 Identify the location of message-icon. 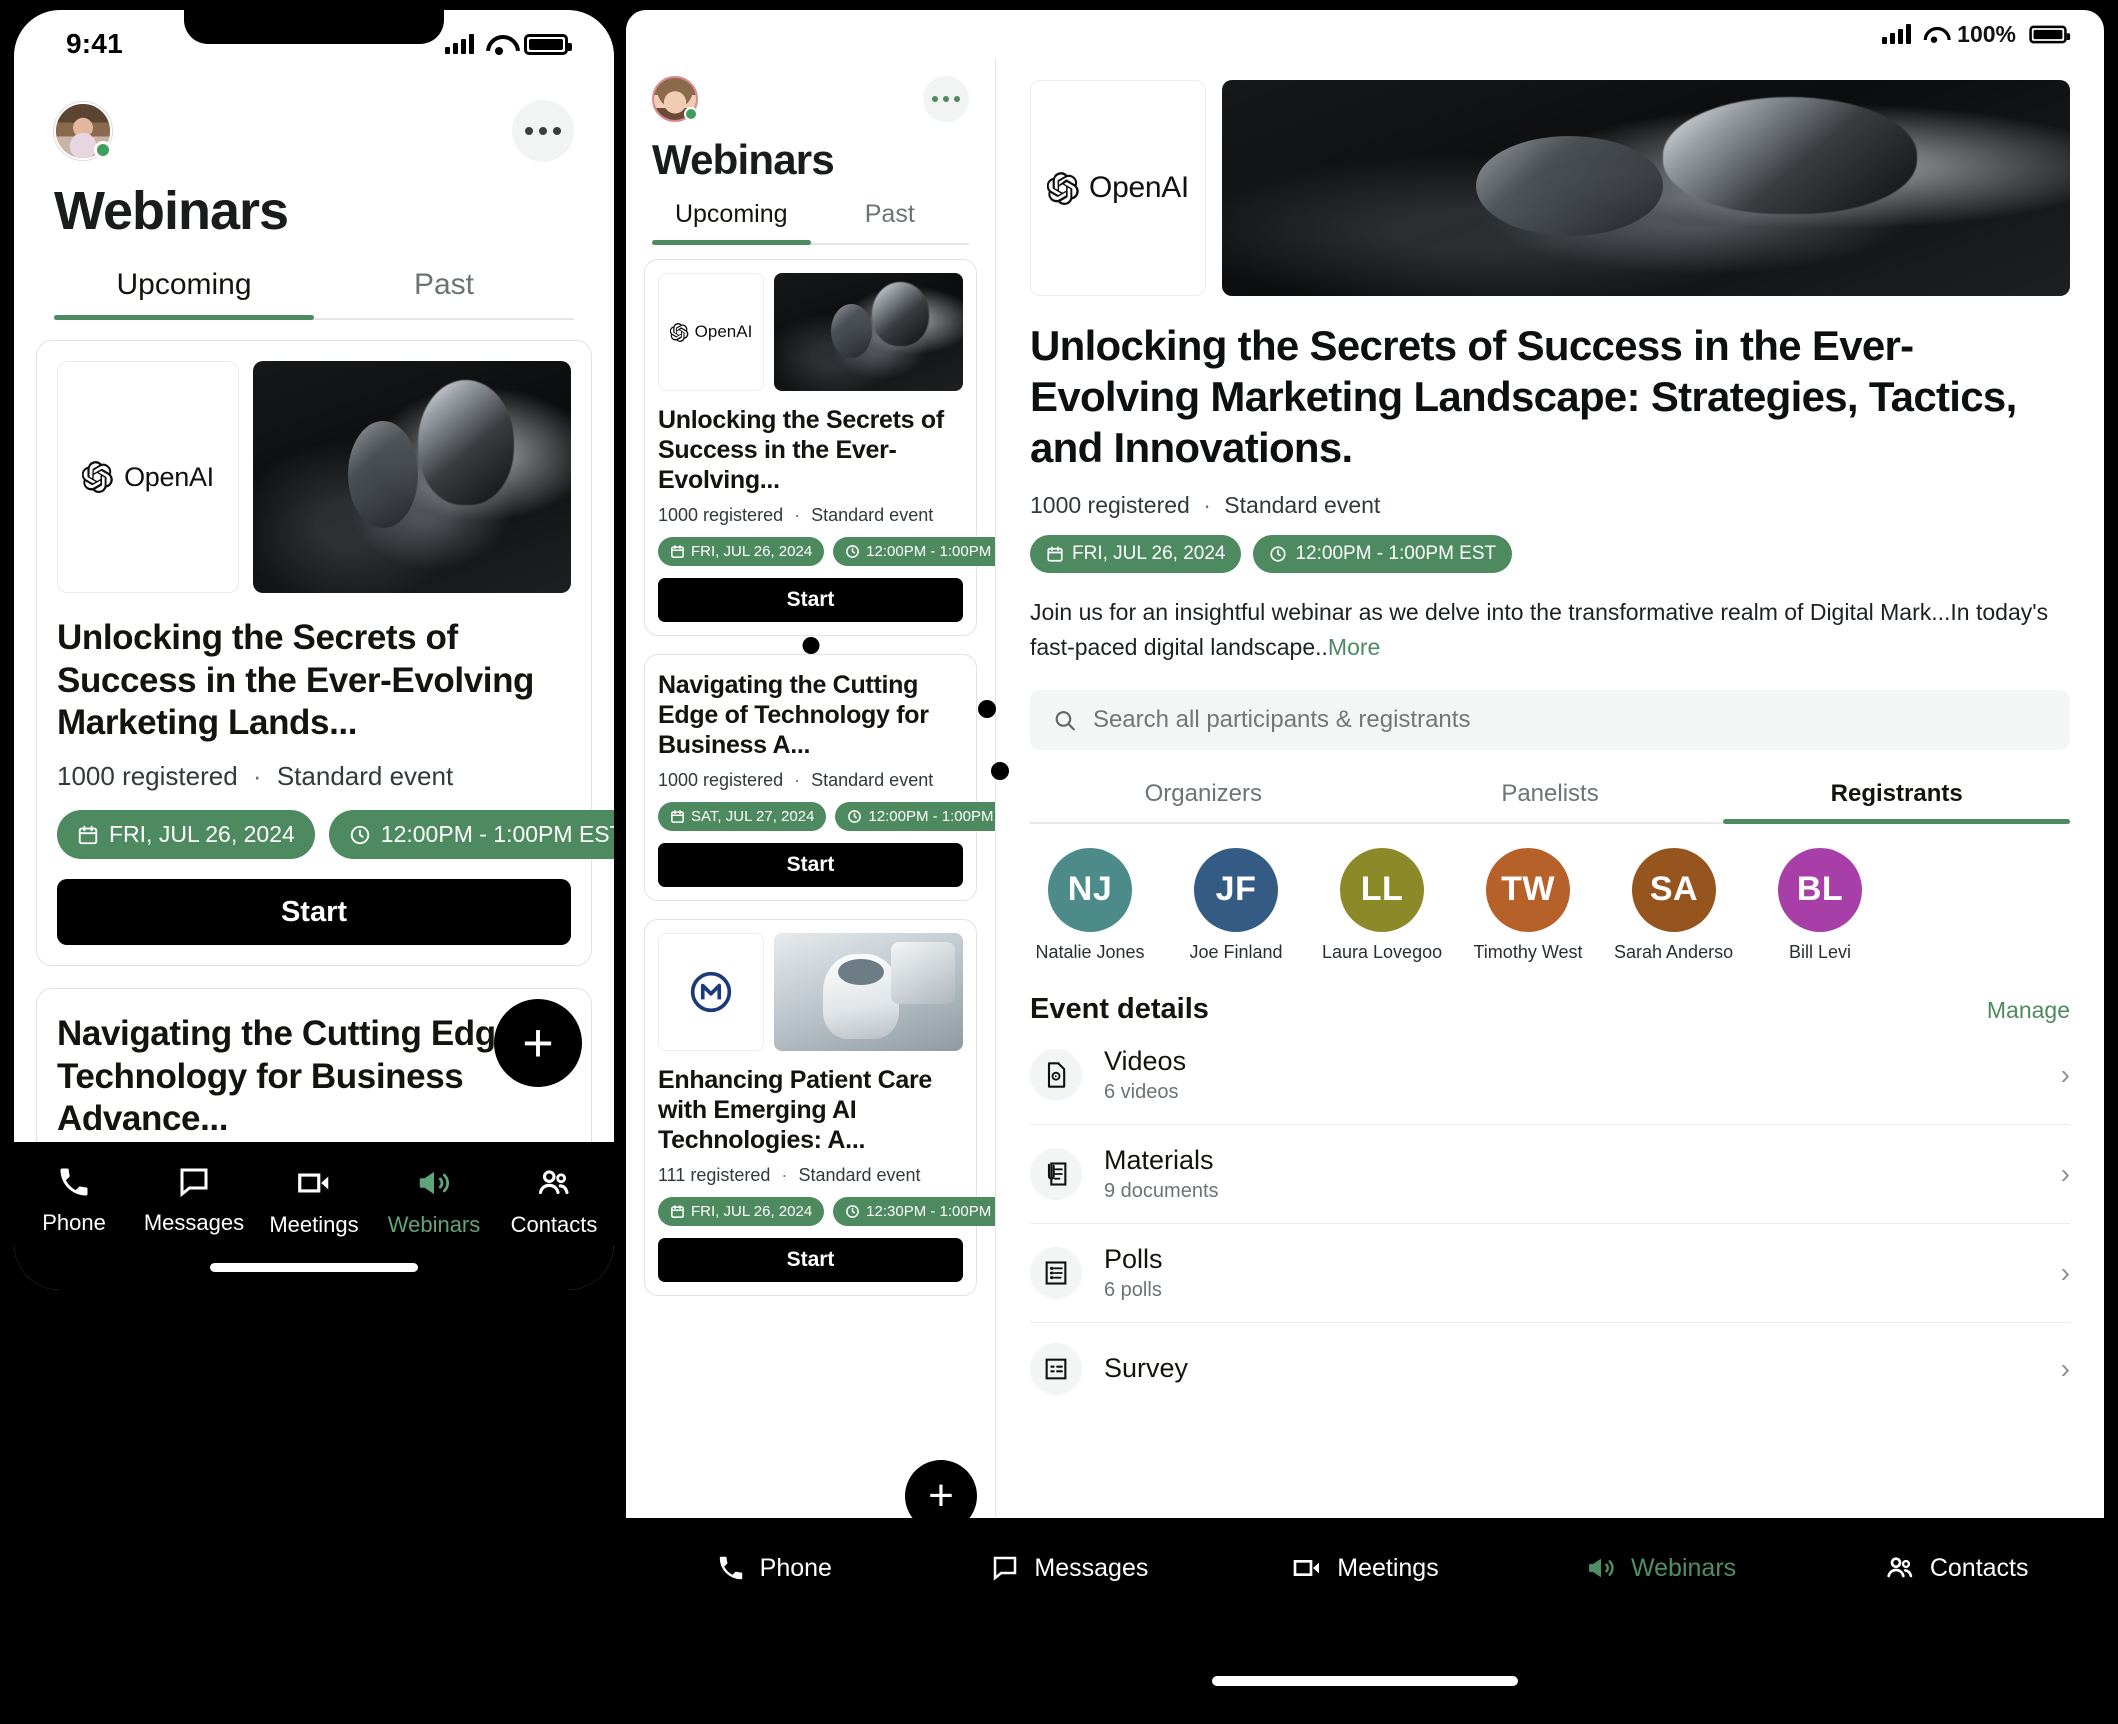
(1005, 1568).